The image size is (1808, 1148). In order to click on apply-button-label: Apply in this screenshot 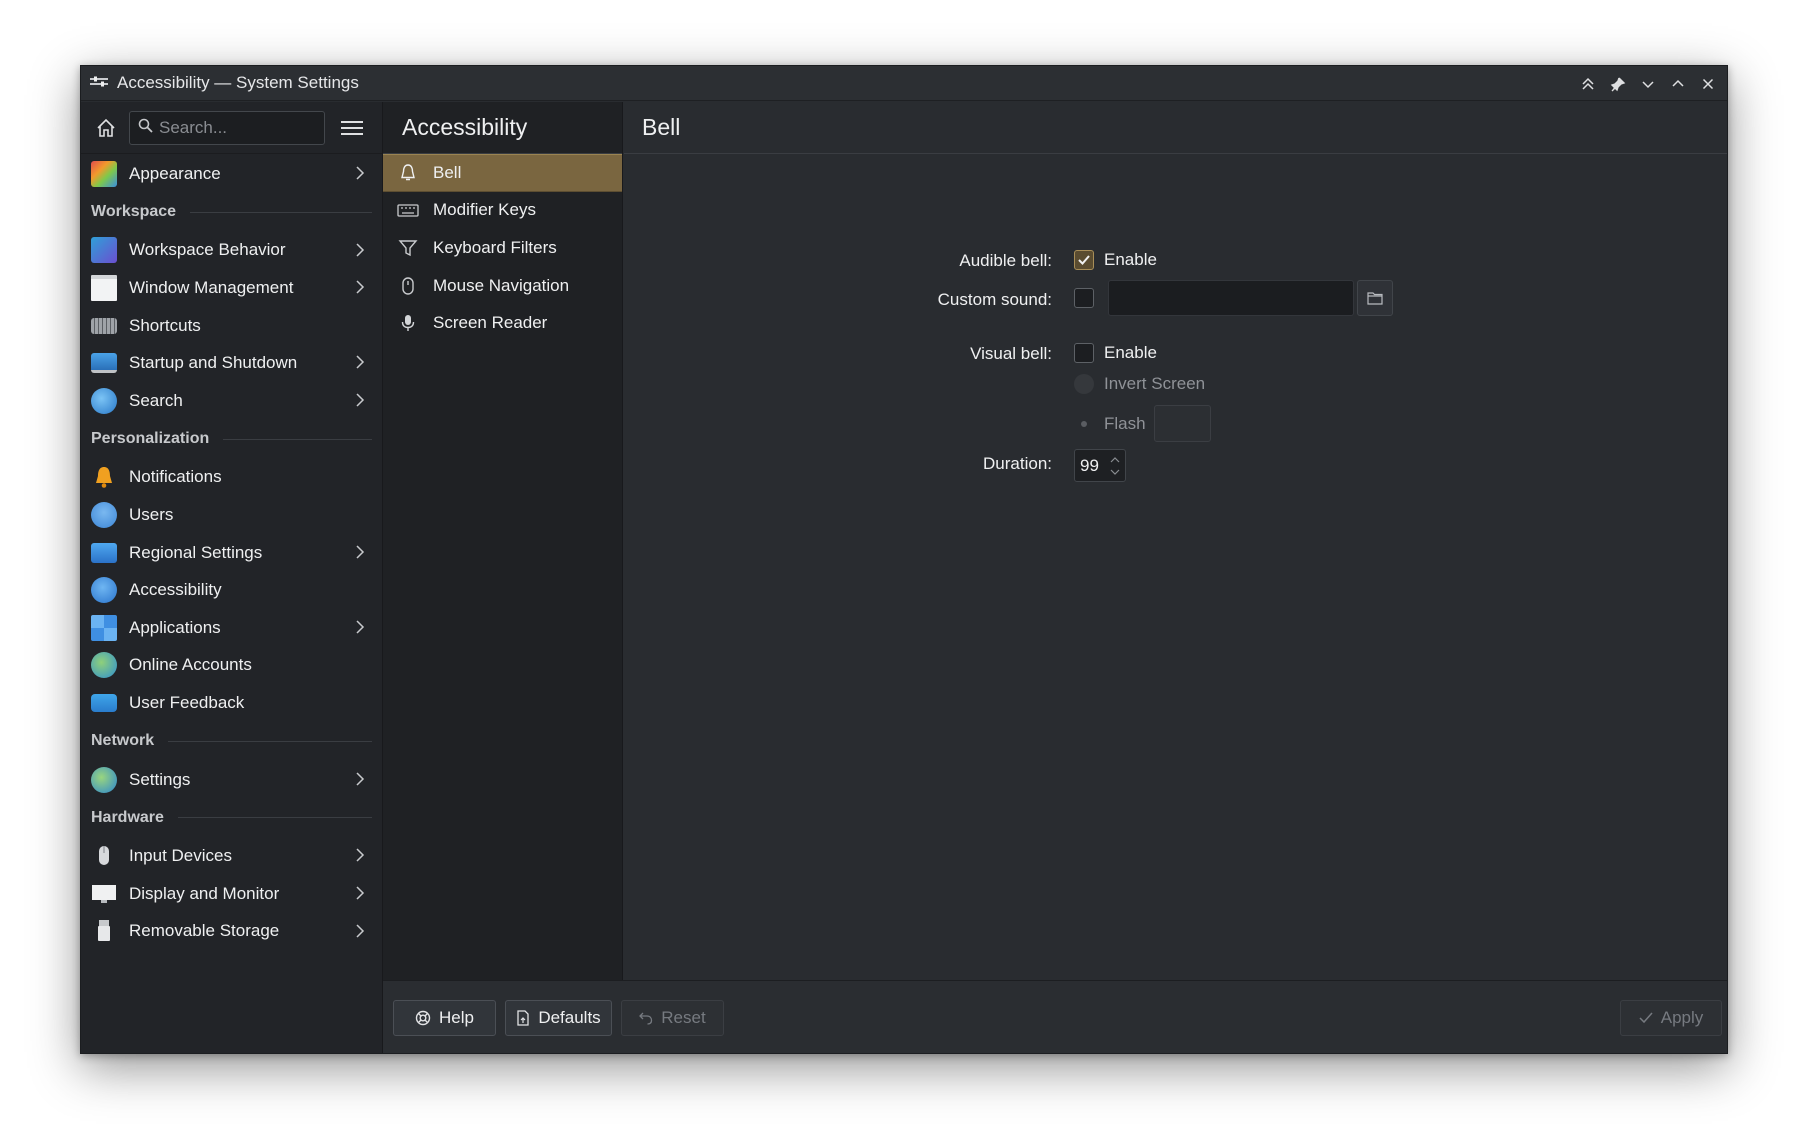, I will do `click(1682, 1017)`.